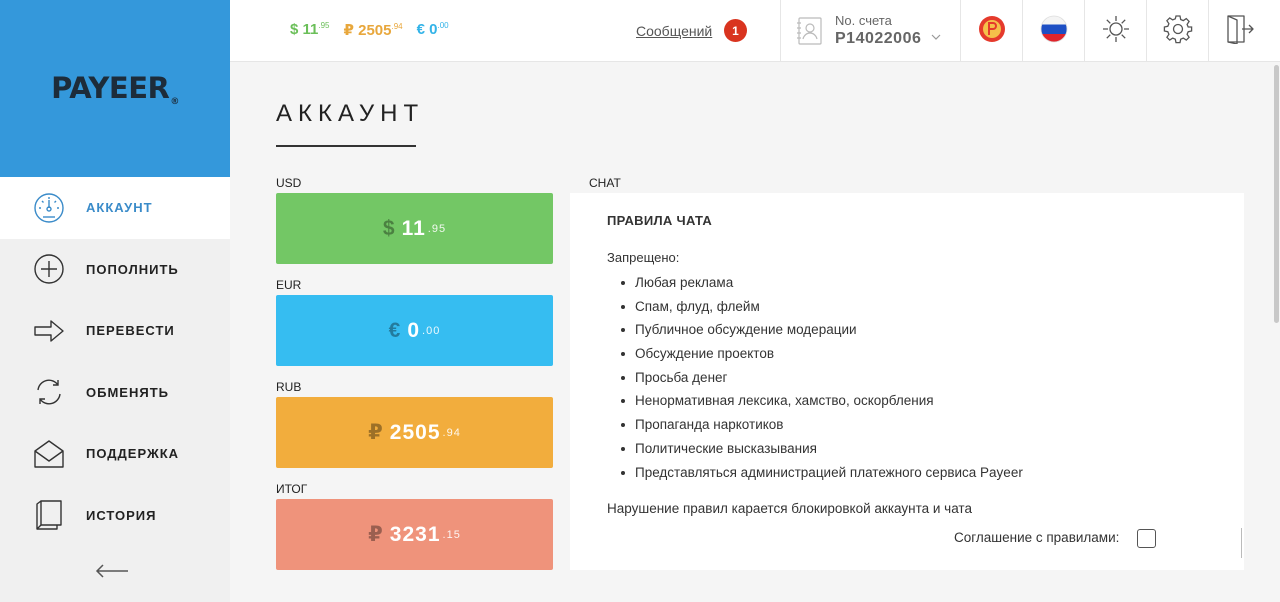 Image resolution: width=1280 pixels, height=602 pixels. Describe the element at coordinates (310, 29) in the screenshot. I see `balance-usd: $ 11.95` at that location.